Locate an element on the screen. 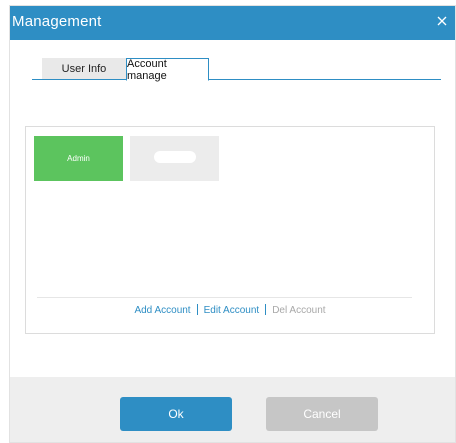 This screenshot has height=443, width=456. tab-user-info-label: User Info is located at coordinates (84, 69).